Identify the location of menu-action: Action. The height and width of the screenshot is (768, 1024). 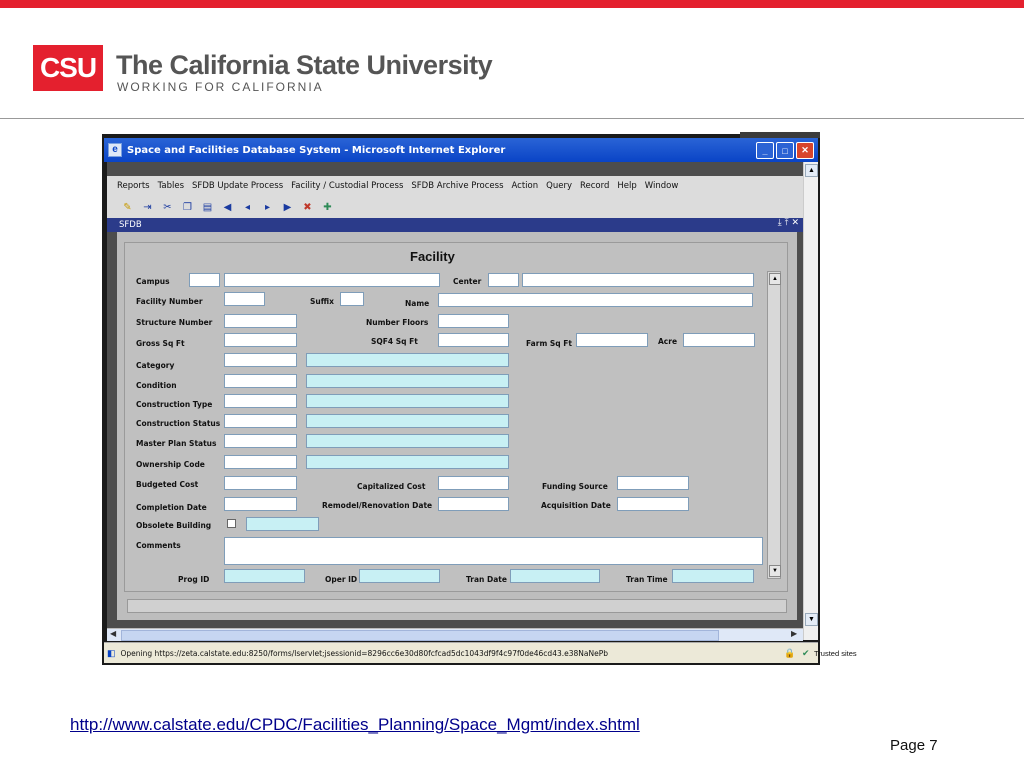
(525, 186).